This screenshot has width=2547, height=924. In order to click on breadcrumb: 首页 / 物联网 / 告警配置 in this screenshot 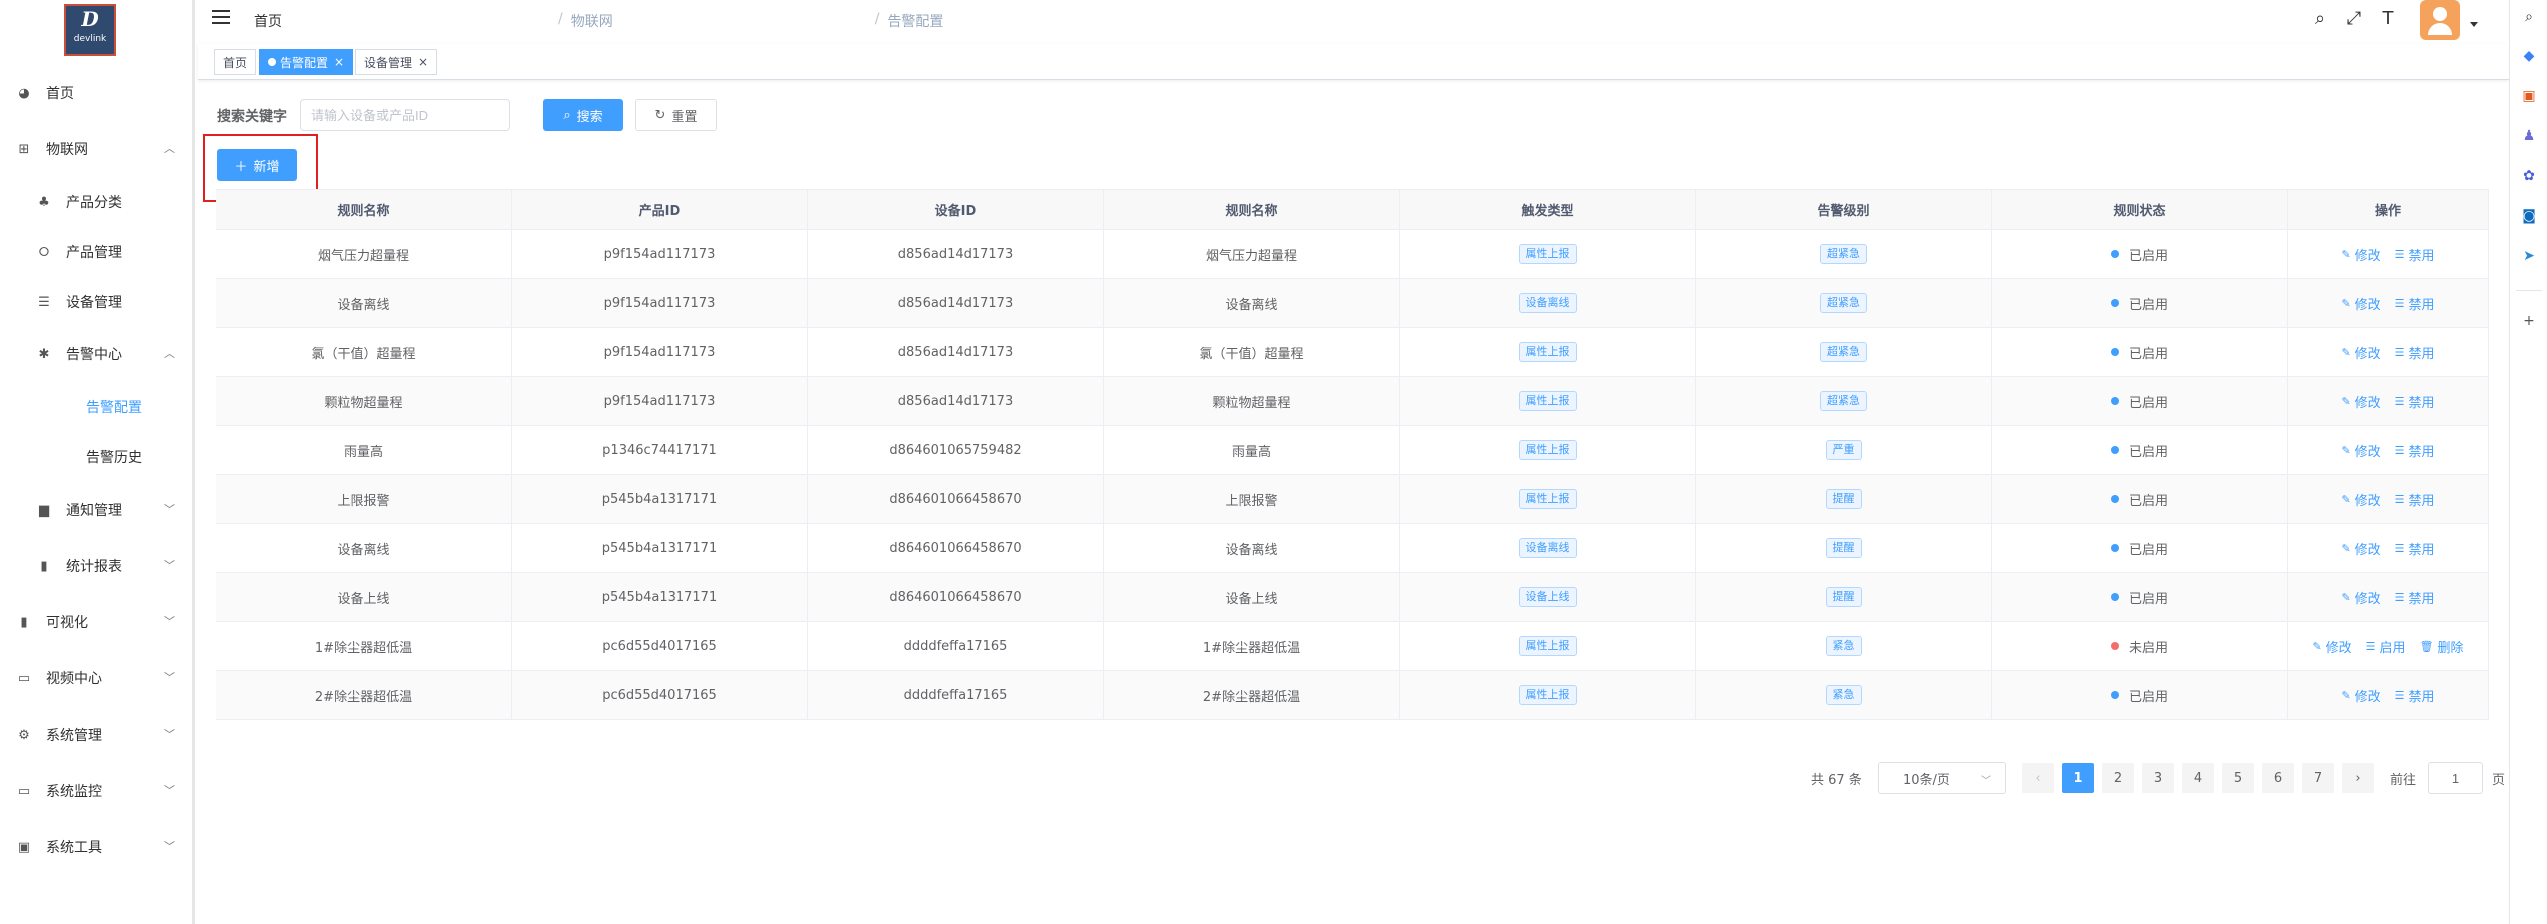, I will do `click(718, 21)`.